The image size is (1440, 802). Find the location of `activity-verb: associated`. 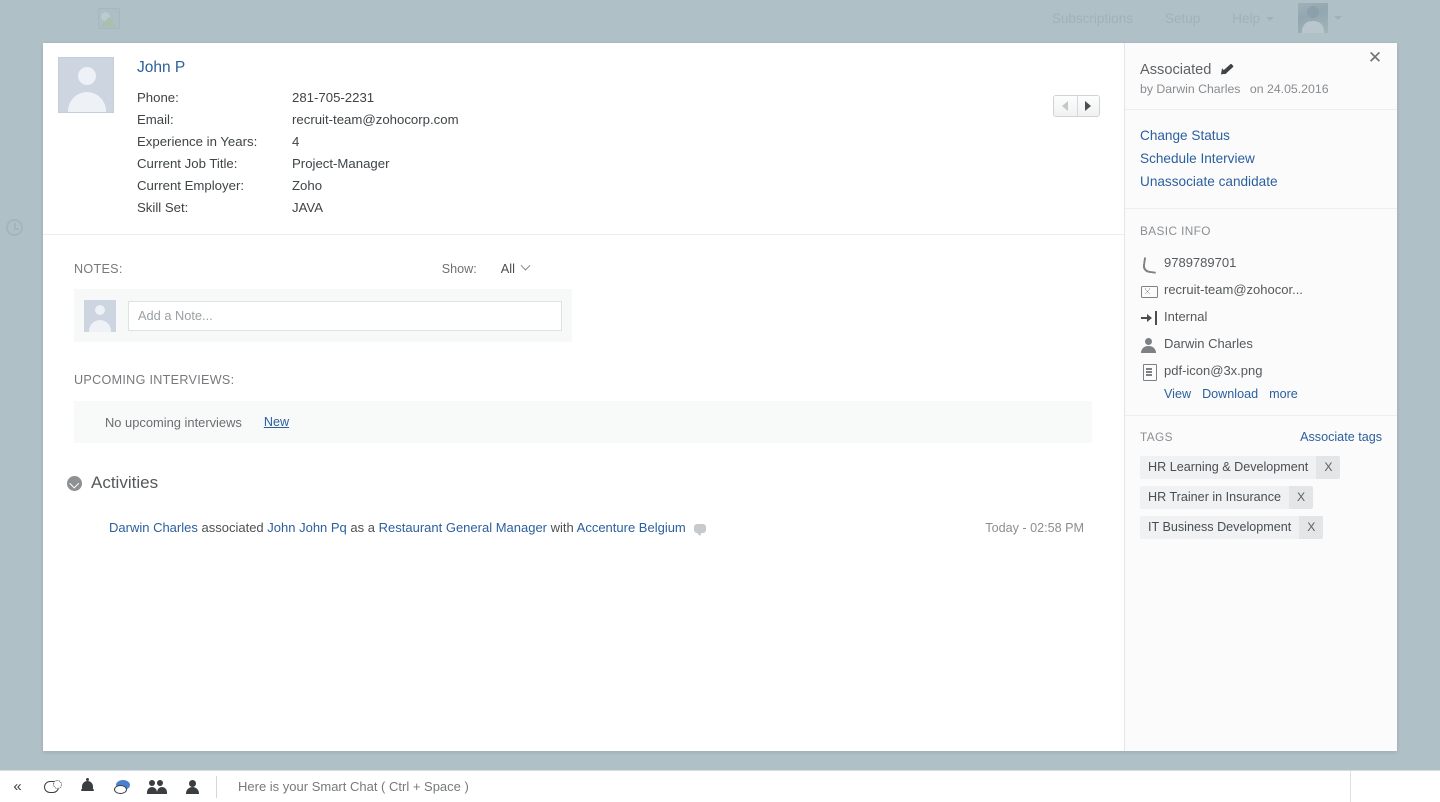

activity-verb: associated is located at coordinates (232, 527).